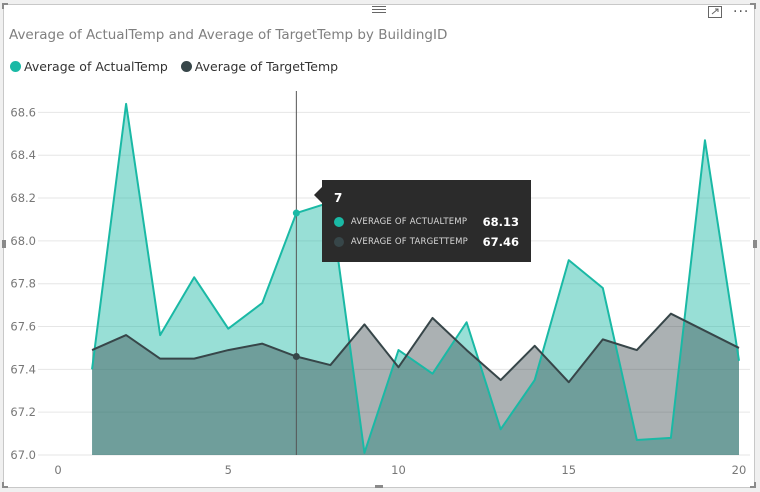  I want to click on x-tick-label: 15, so click(568, 470).